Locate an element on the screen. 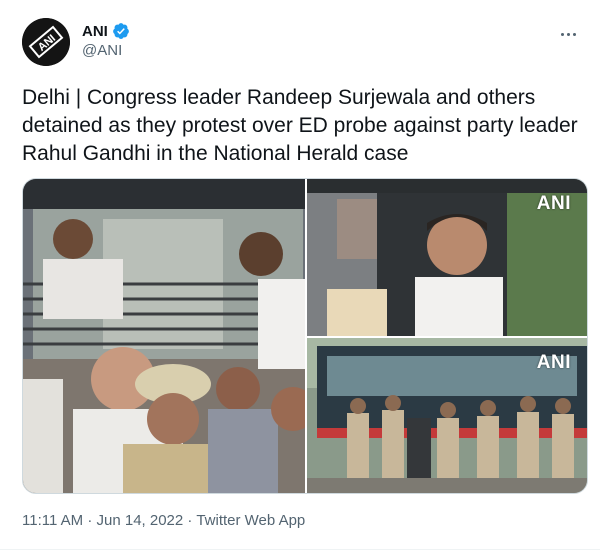 The height and width of the screenshot is (550, 600). tweet-source: Twitter Web App is located at coordinates (250, 520).